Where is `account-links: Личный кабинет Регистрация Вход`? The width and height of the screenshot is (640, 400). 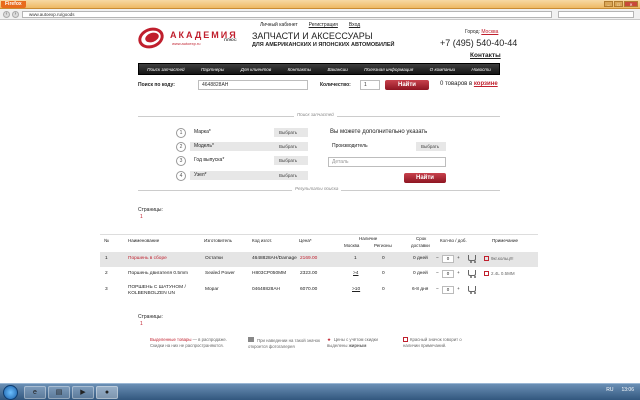
account-links: Личный кабинет Регистрация Вход is located at coordinates (310, 25).